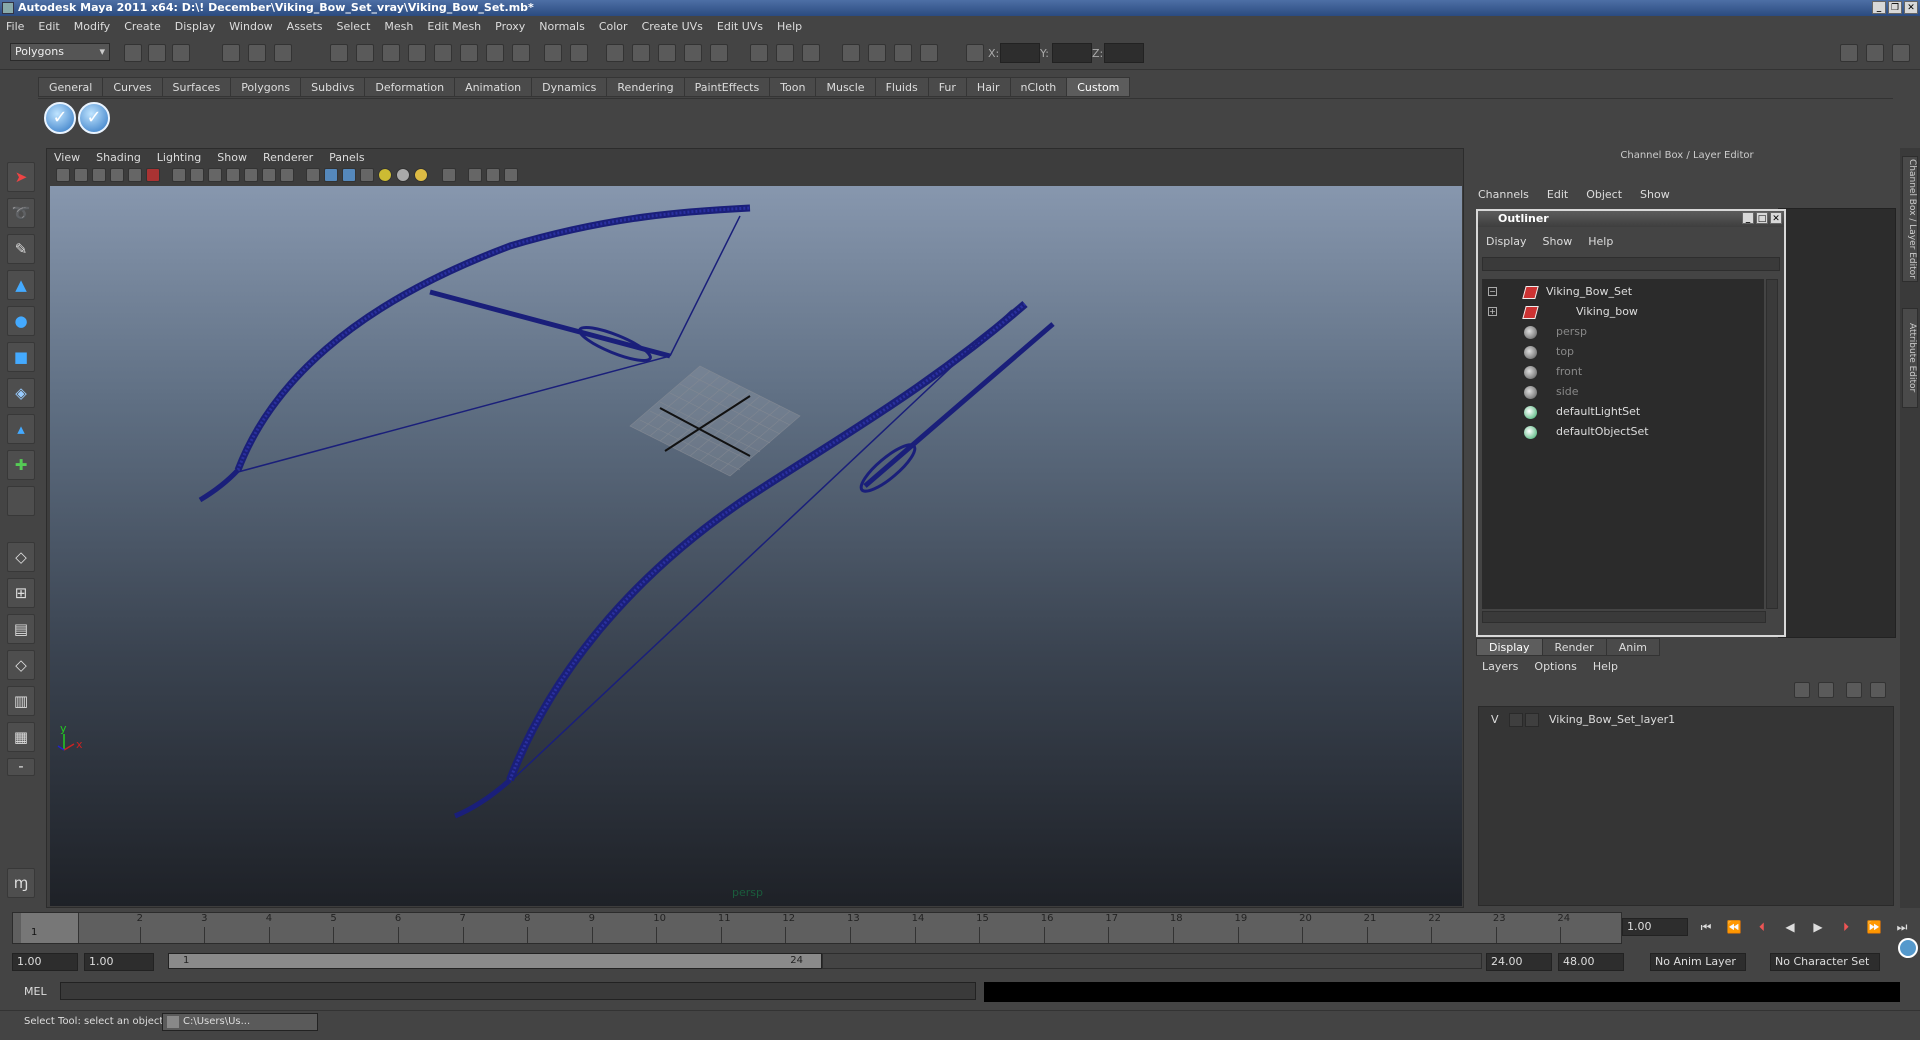  Describe the element at coordinates (196, 87) in the screenshot. I see `shelf-tab-surfaces: Surfaces` at that location.